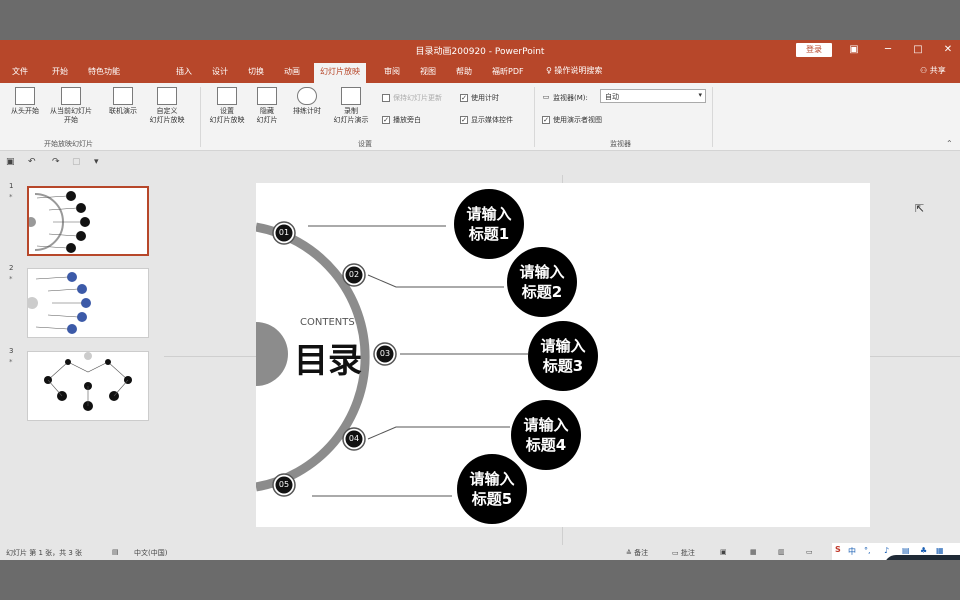 Image resolution: width=960 pixels, height=600 pixels. What do you see at coordinates (683, 553) in the screenshot?
I see `comments-button: ▭ 批注` at bounding box center [683, 553].